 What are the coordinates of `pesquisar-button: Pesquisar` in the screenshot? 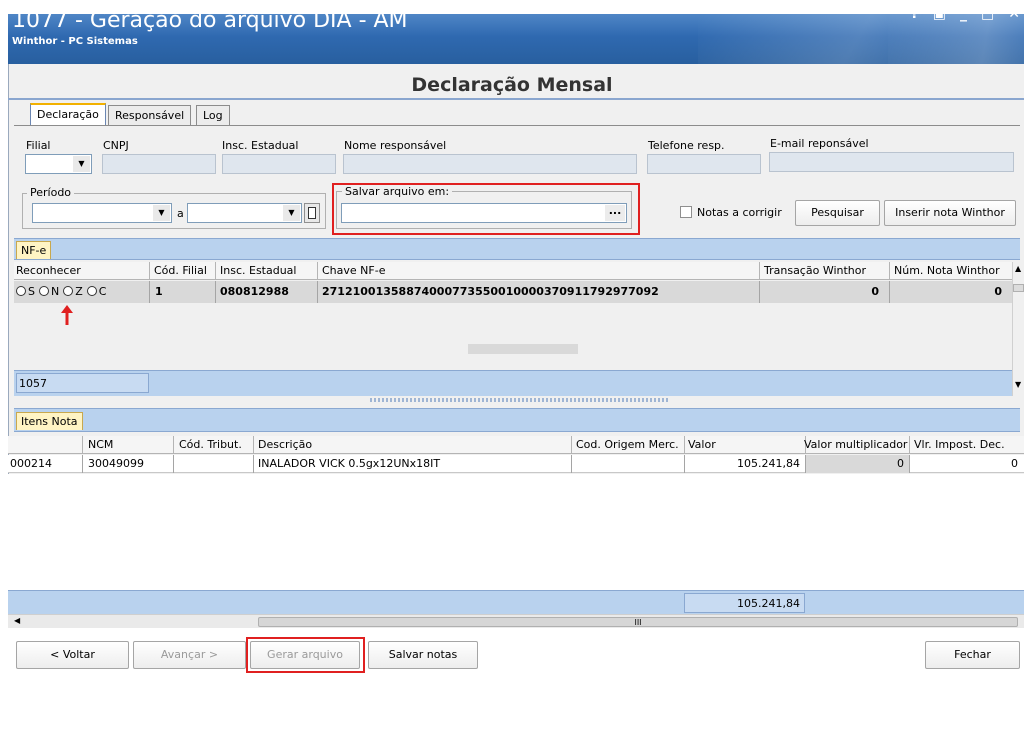 It's located at (837, 213).